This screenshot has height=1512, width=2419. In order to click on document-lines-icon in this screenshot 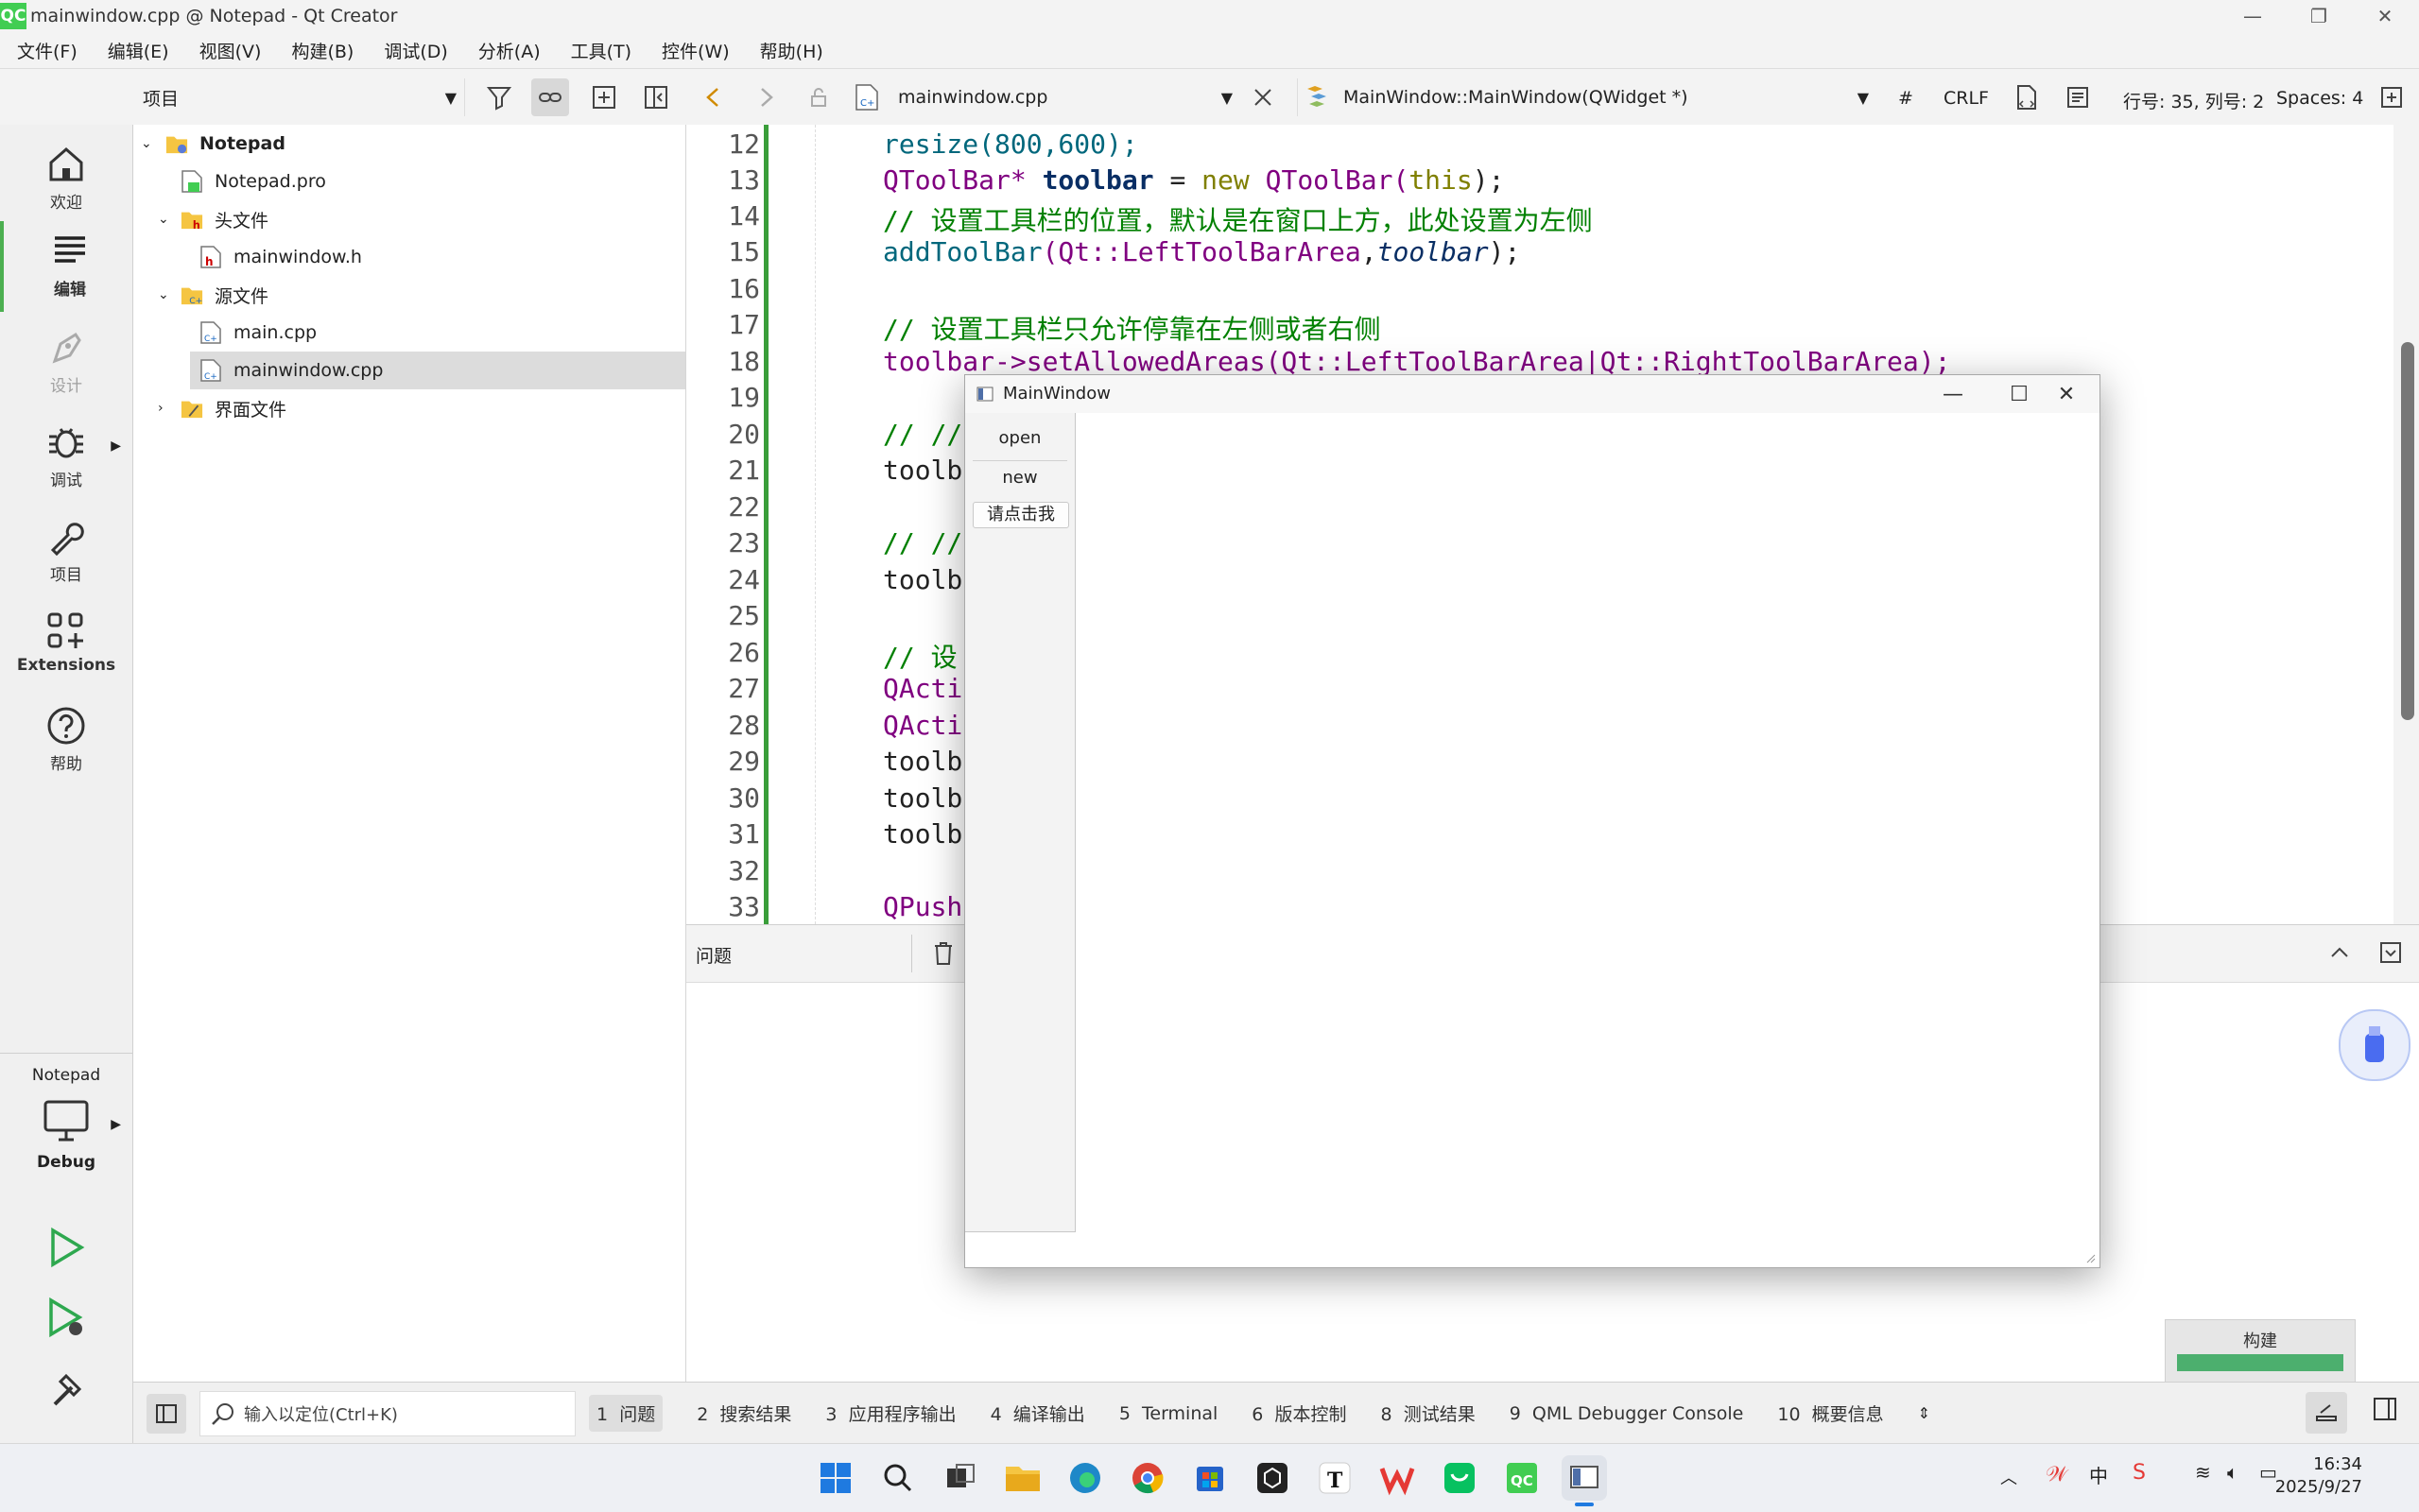, I will do `click(2078, 97)`.